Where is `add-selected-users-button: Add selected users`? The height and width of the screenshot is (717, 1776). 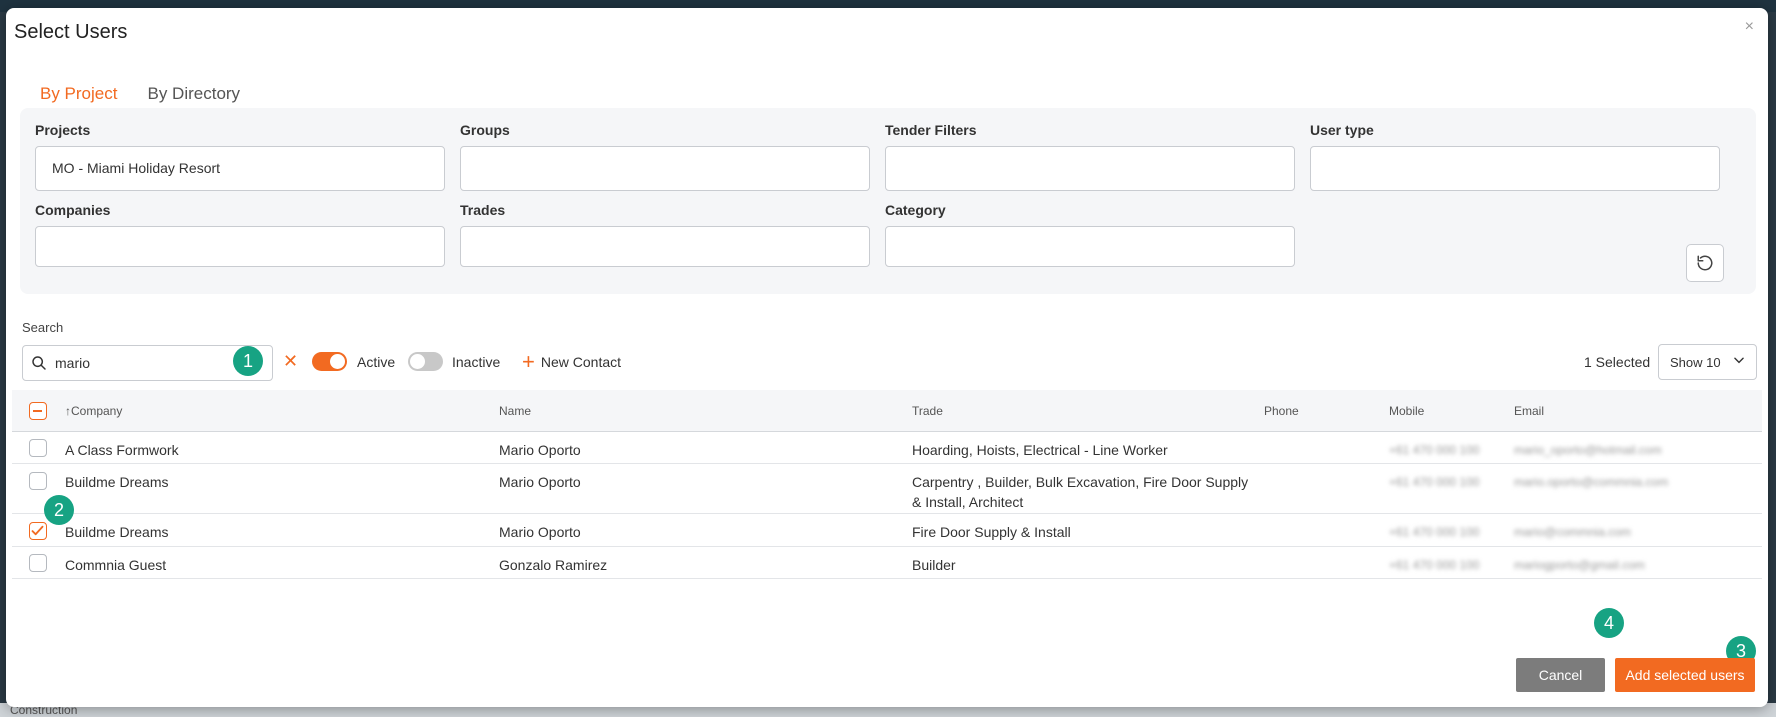 add-selected-users-button: Add selected users is located at coordinates (1685, 675).